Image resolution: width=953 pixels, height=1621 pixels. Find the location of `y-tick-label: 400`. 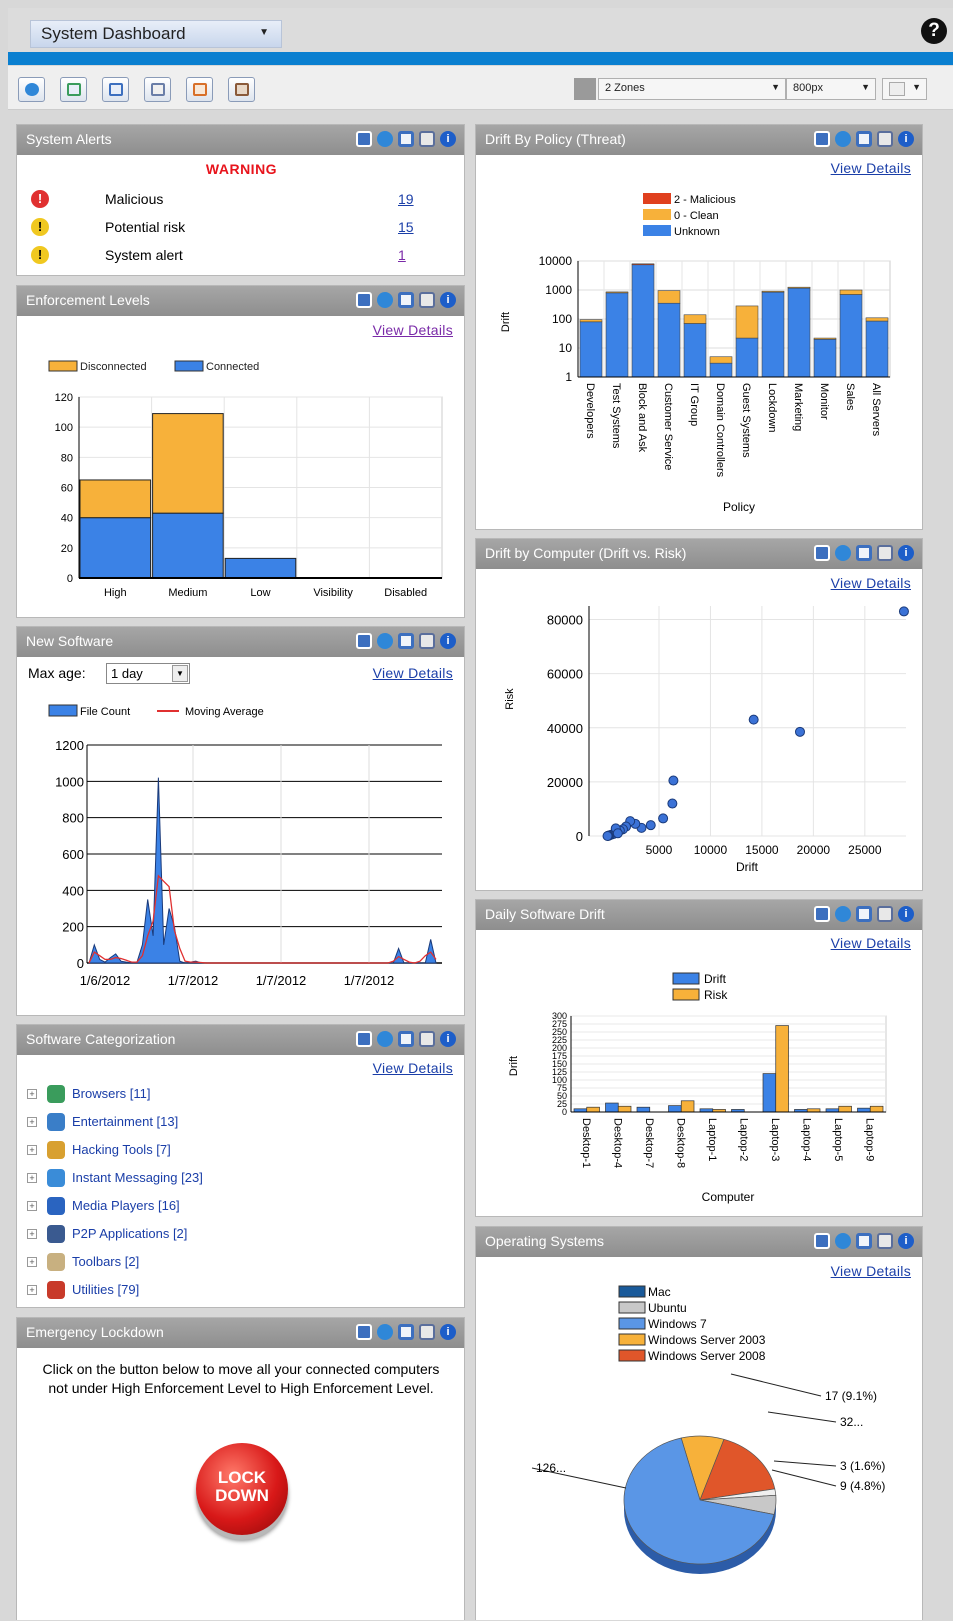

y-tick-label: 400 is located at coordinates (73, 890).